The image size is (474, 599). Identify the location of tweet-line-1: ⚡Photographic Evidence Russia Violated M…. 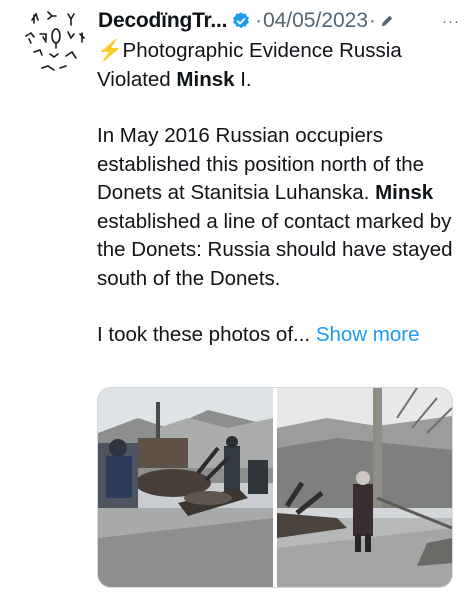
(281, 65).